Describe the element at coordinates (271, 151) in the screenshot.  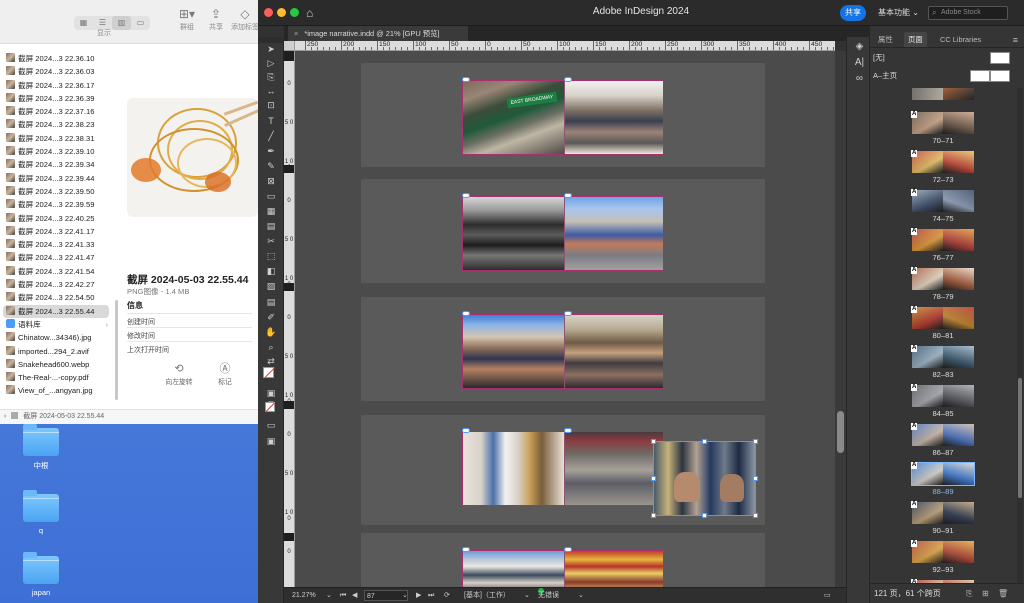
I see `pen-tool-icon: ✒` at that location.